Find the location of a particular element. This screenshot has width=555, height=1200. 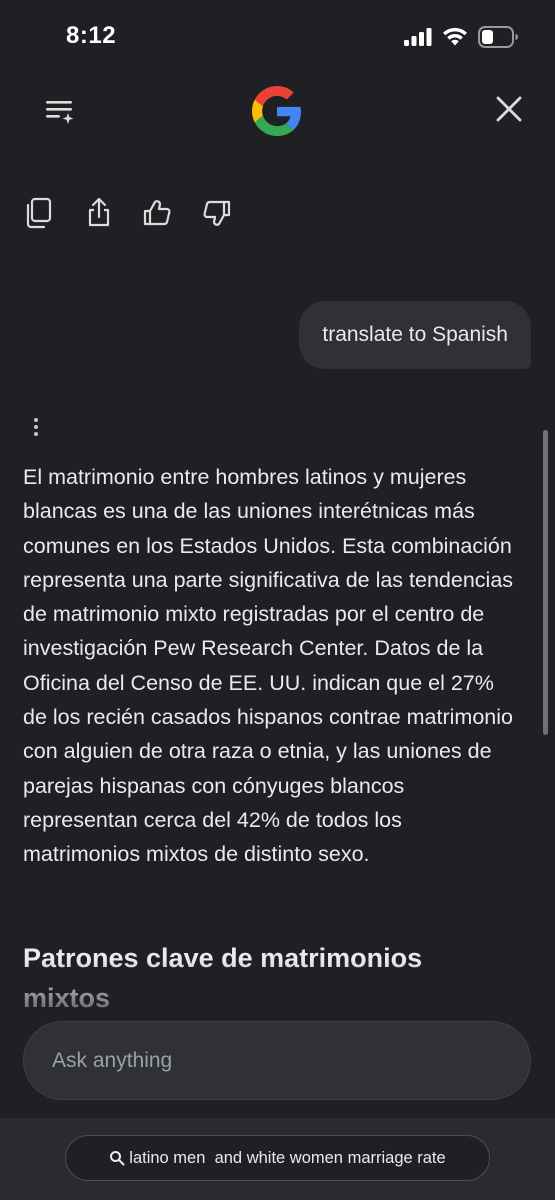

user-message-bubble: translate to Spanish is located at coordinates (415, 335).